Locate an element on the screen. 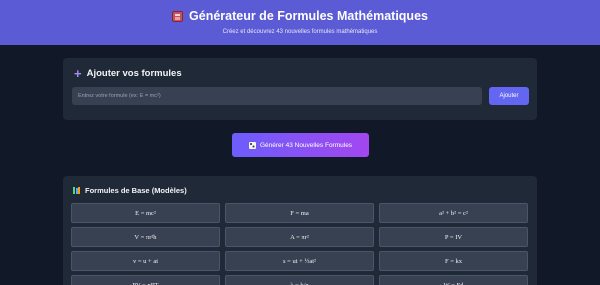  formula-card: F = kx is located at coordinates (453, 261).